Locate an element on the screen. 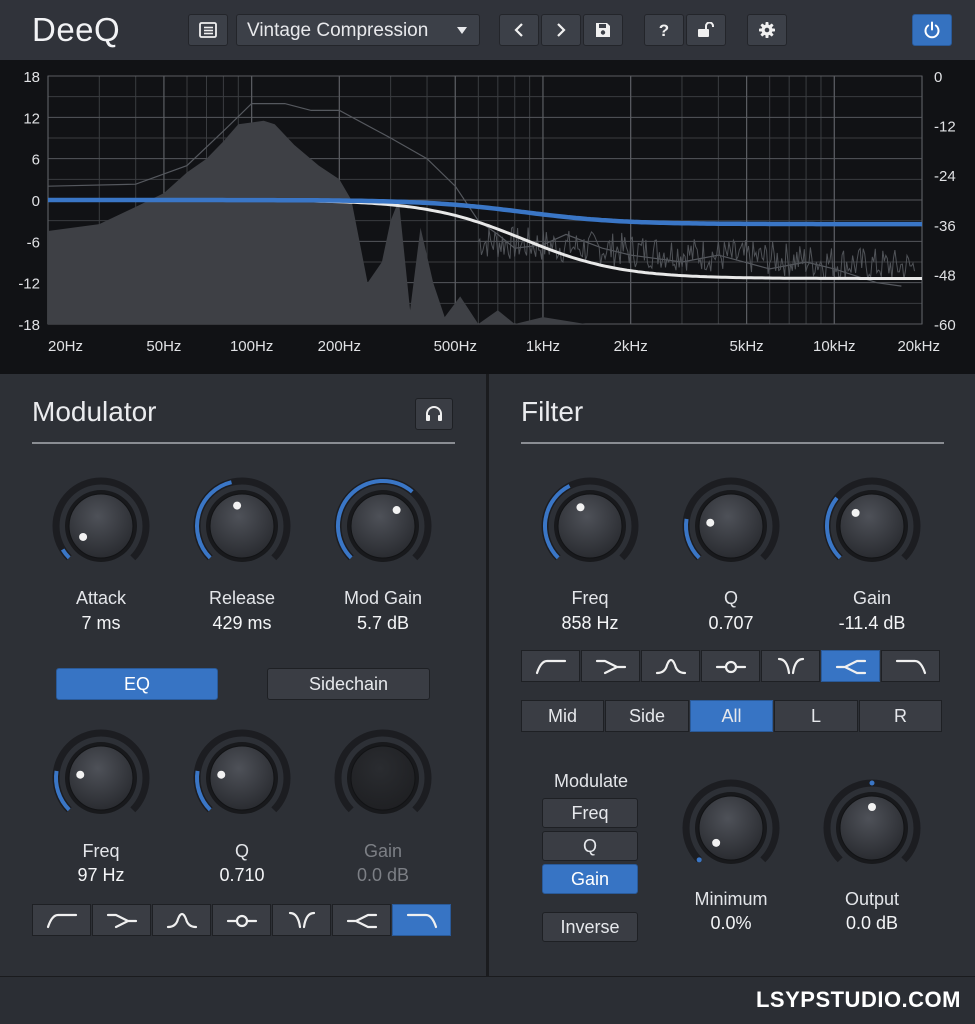  modulator-title: Modulator is located at coordinates (94, 411).